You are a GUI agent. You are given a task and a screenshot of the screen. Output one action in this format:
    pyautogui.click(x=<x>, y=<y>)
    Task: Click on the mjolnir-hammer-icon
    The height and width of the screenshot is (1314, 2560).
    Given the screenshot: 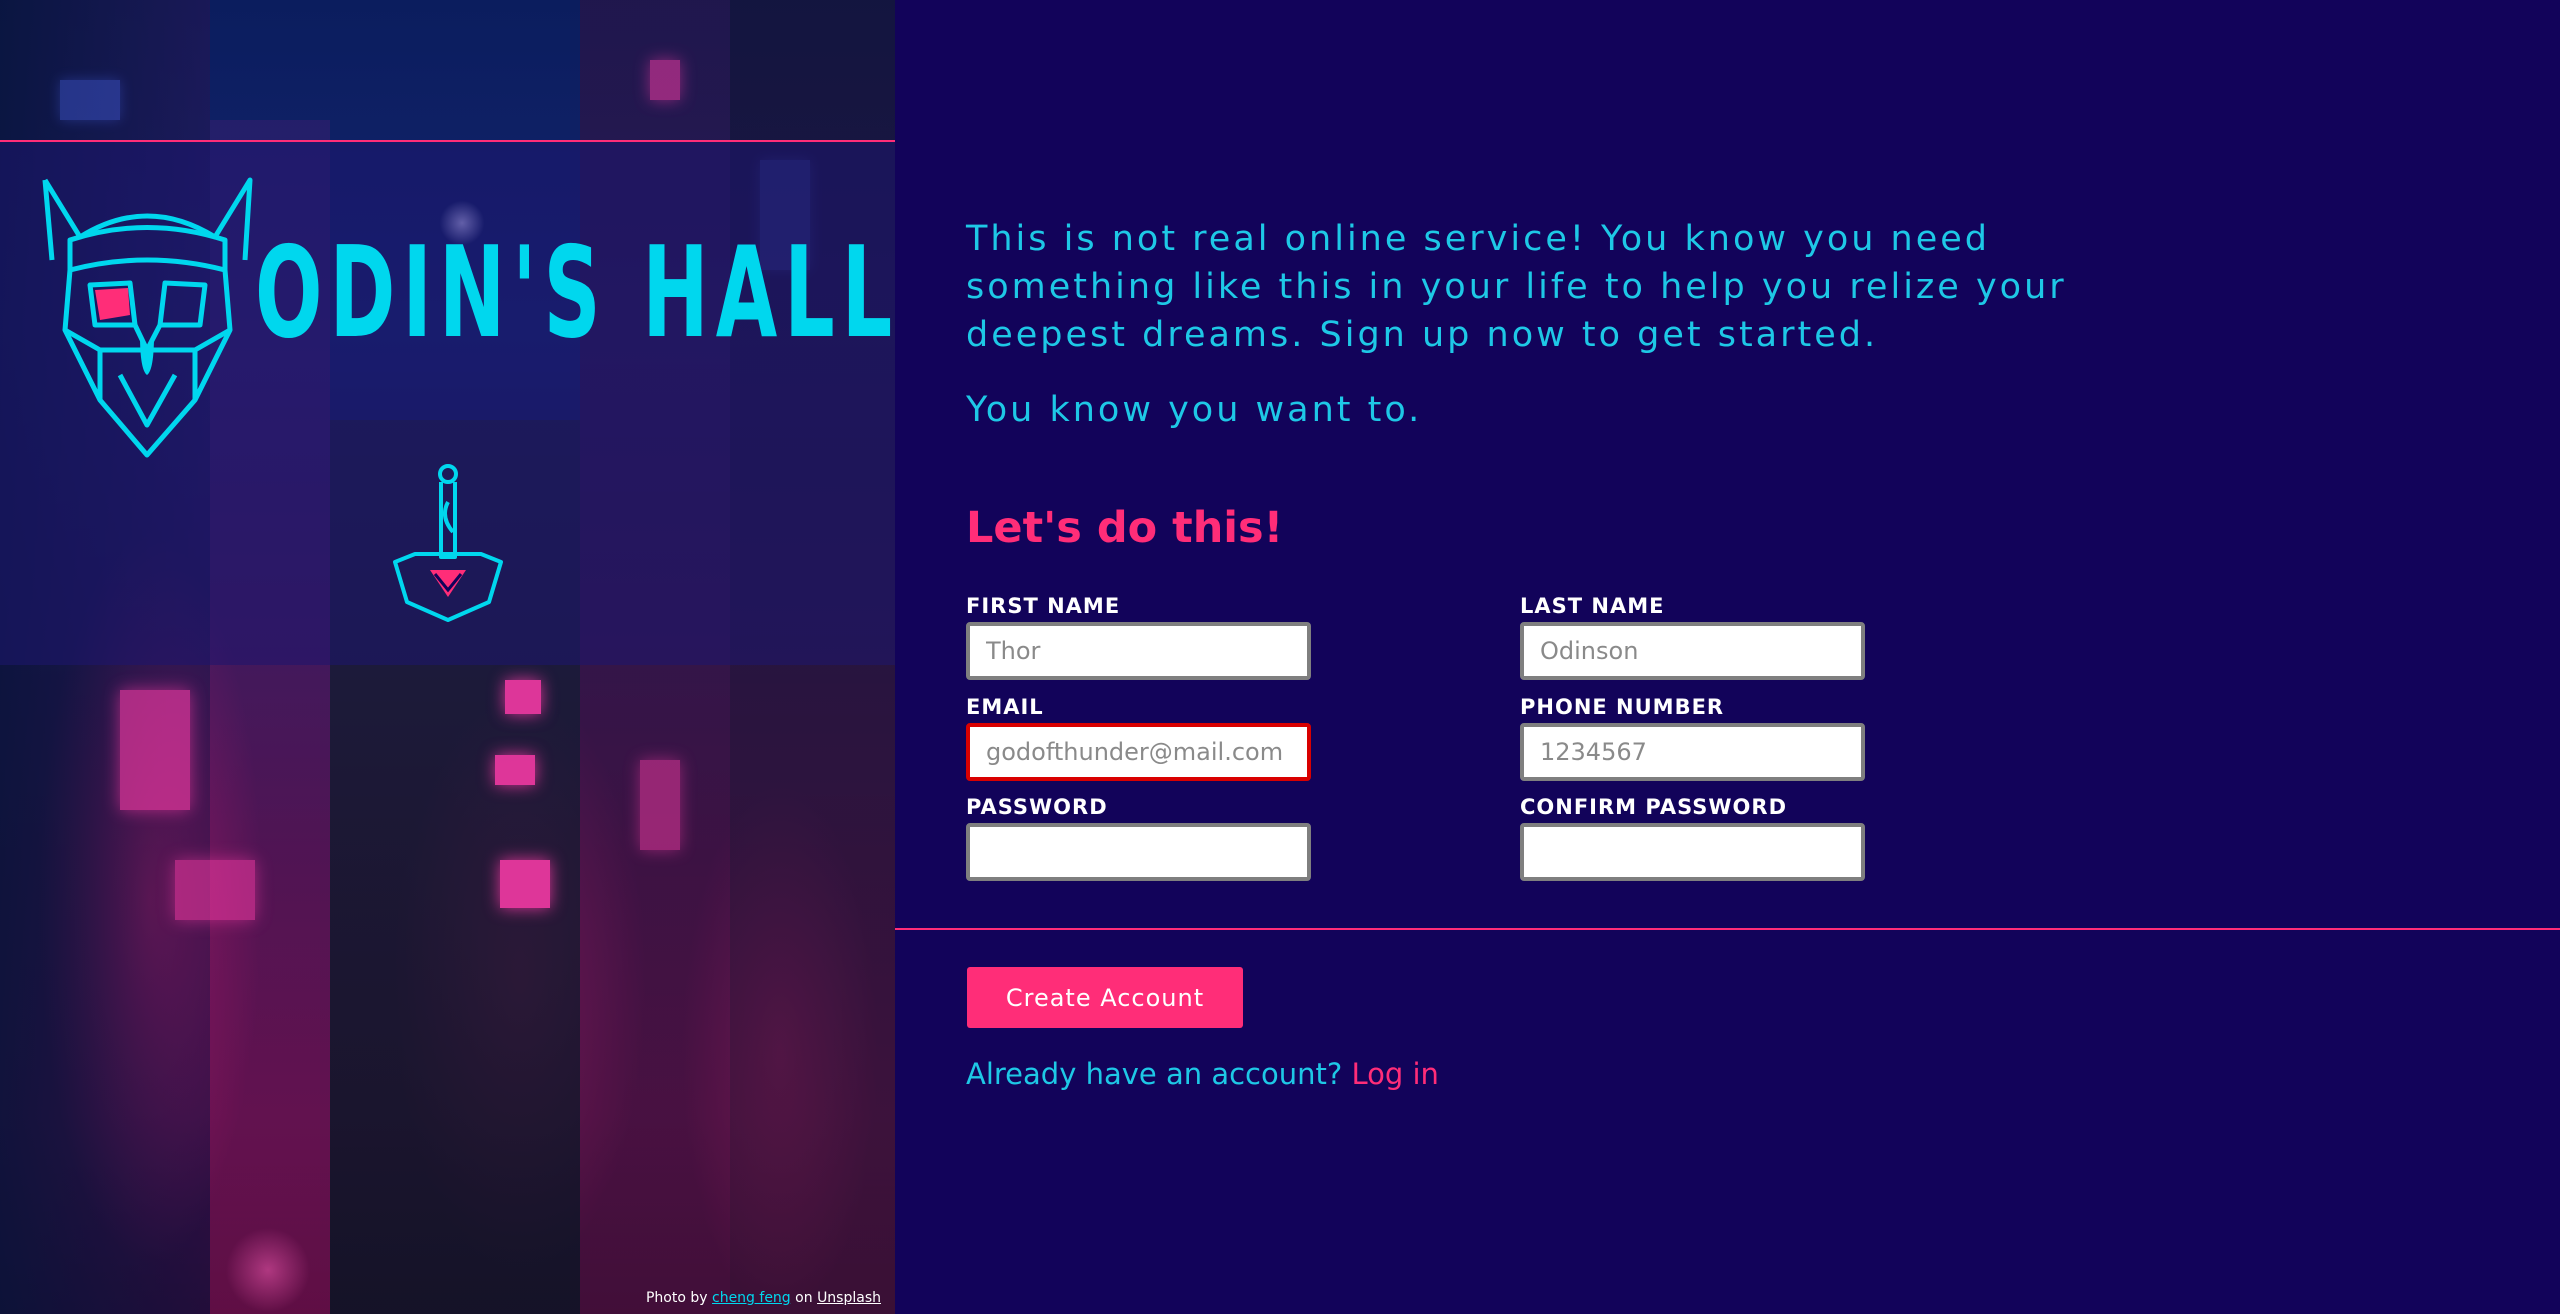 What is the action you would take?
    pyautogui.click(x=448, y=543)
    